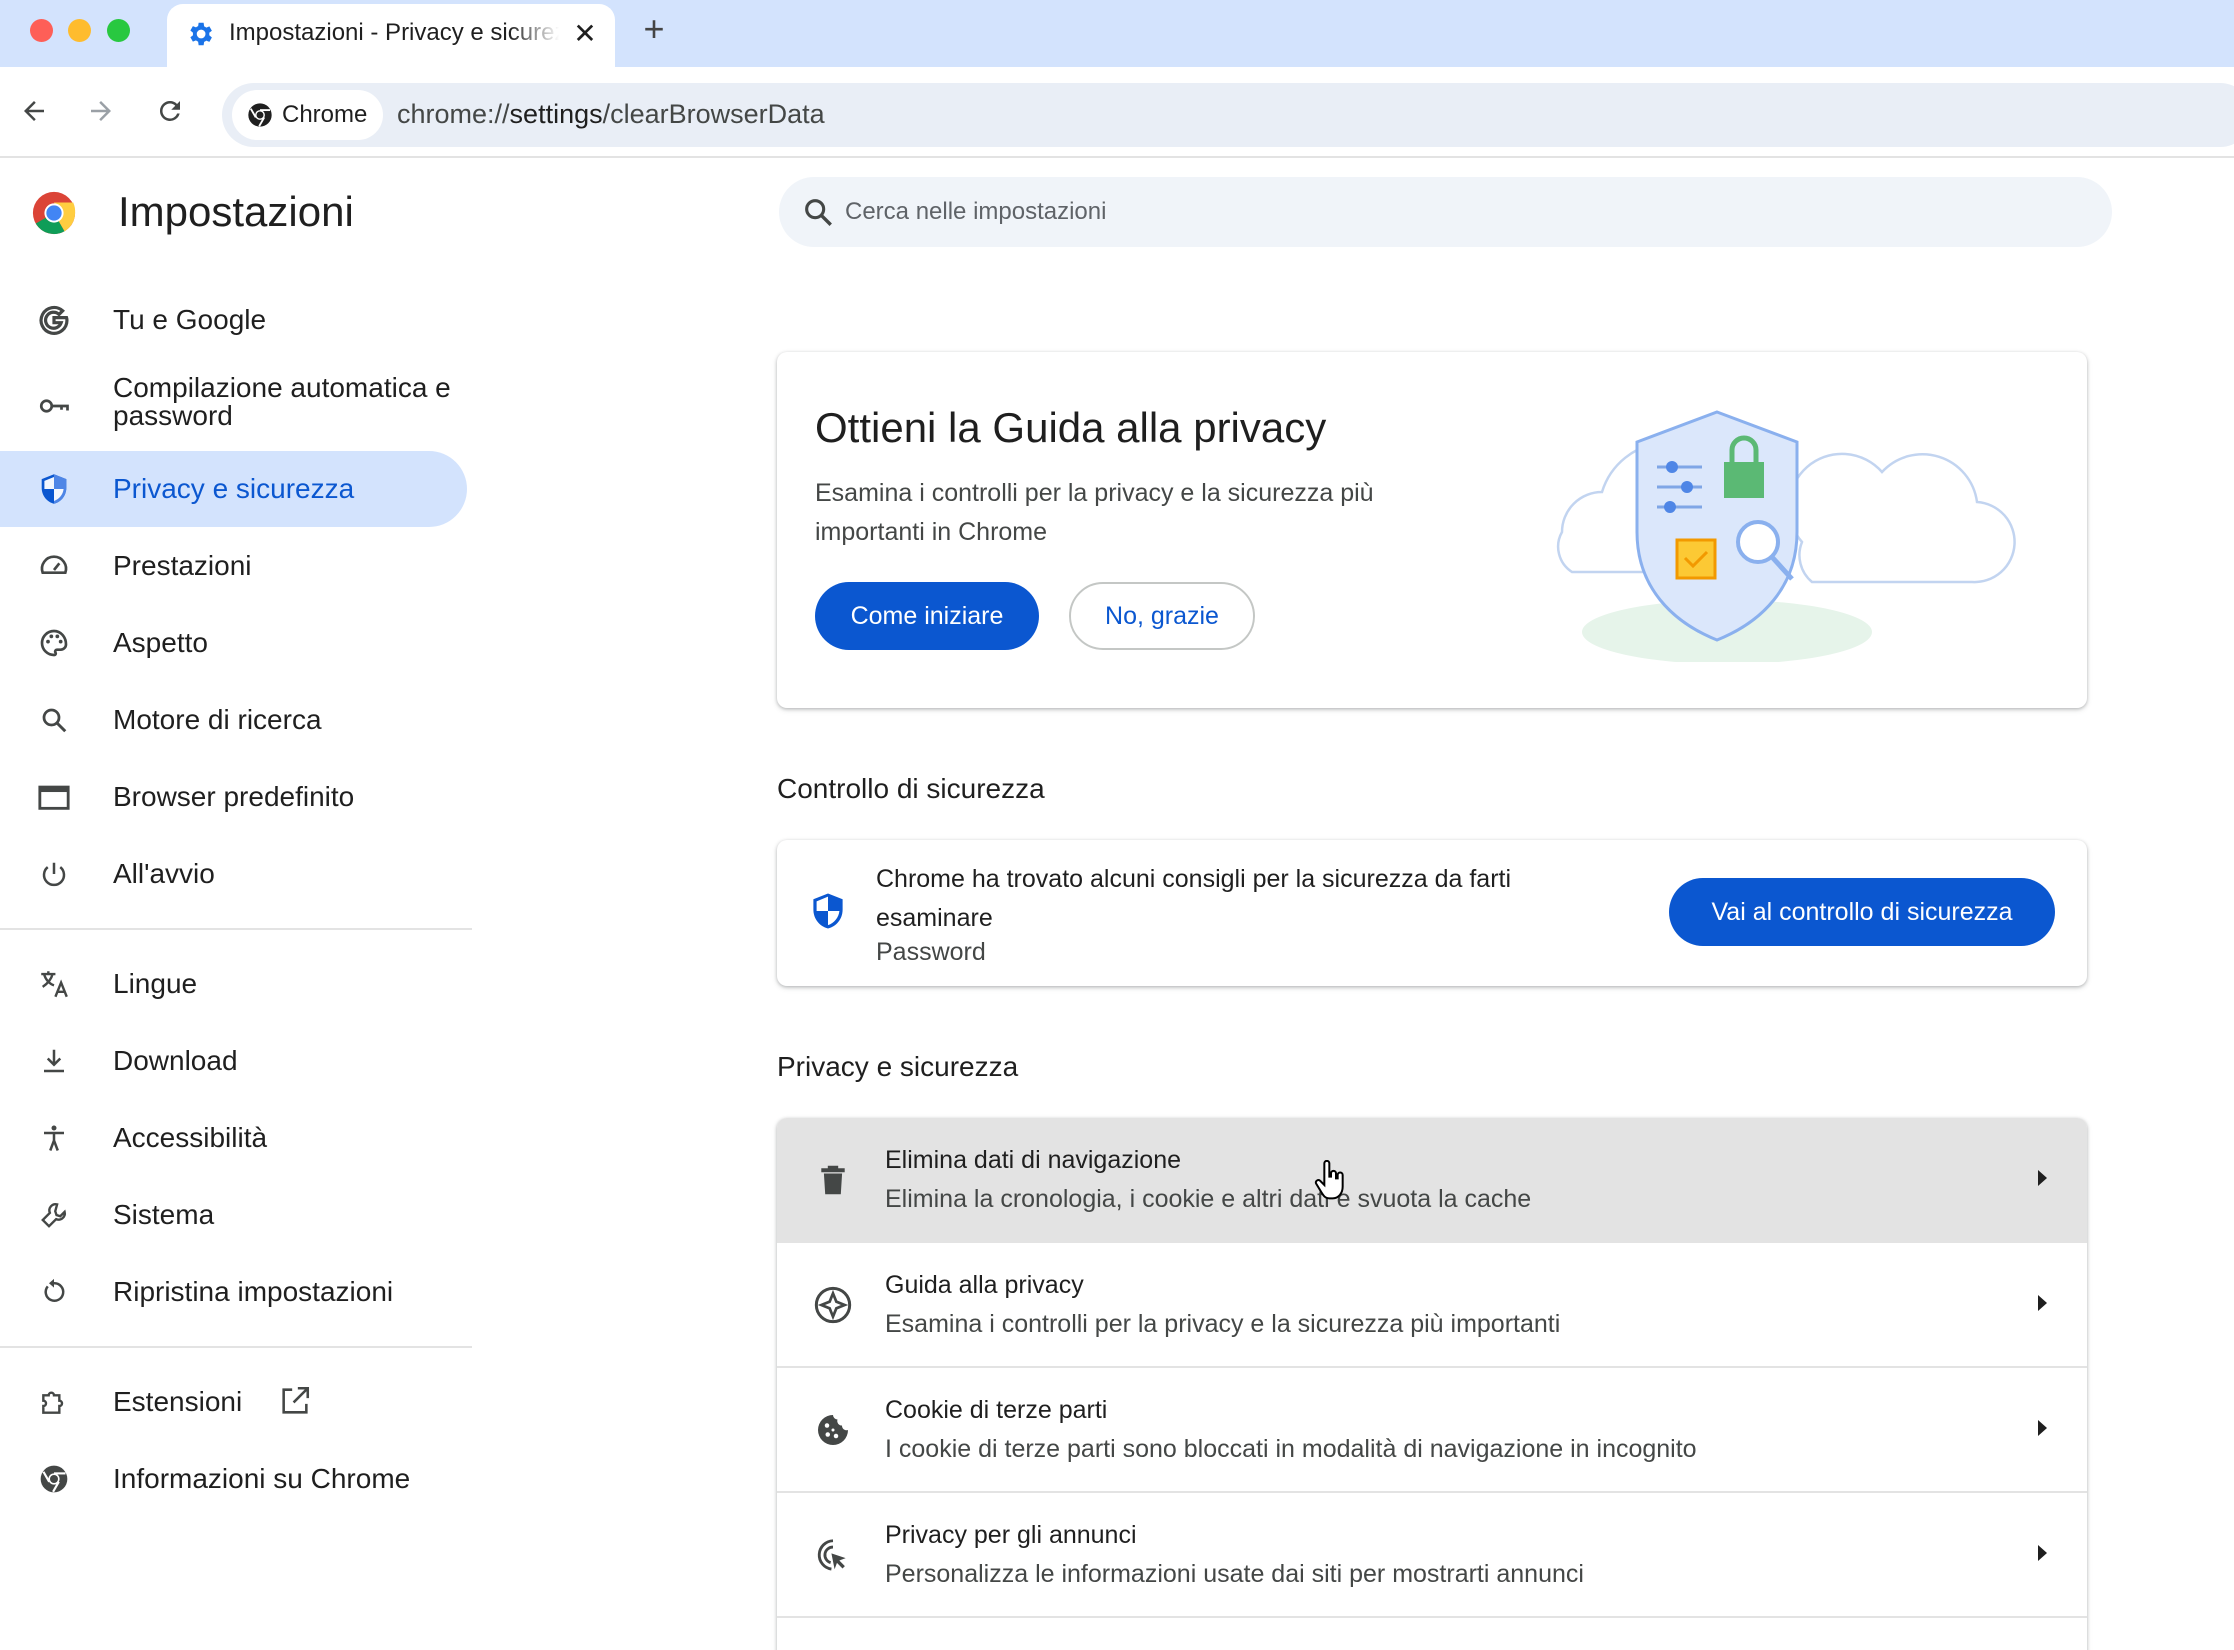 The image size is (2234, 1650). What do you see at coordinates (175, 1060) in the screenshot?
I see `sidebar-item-label: Download` at bounding box center [175, 1060].